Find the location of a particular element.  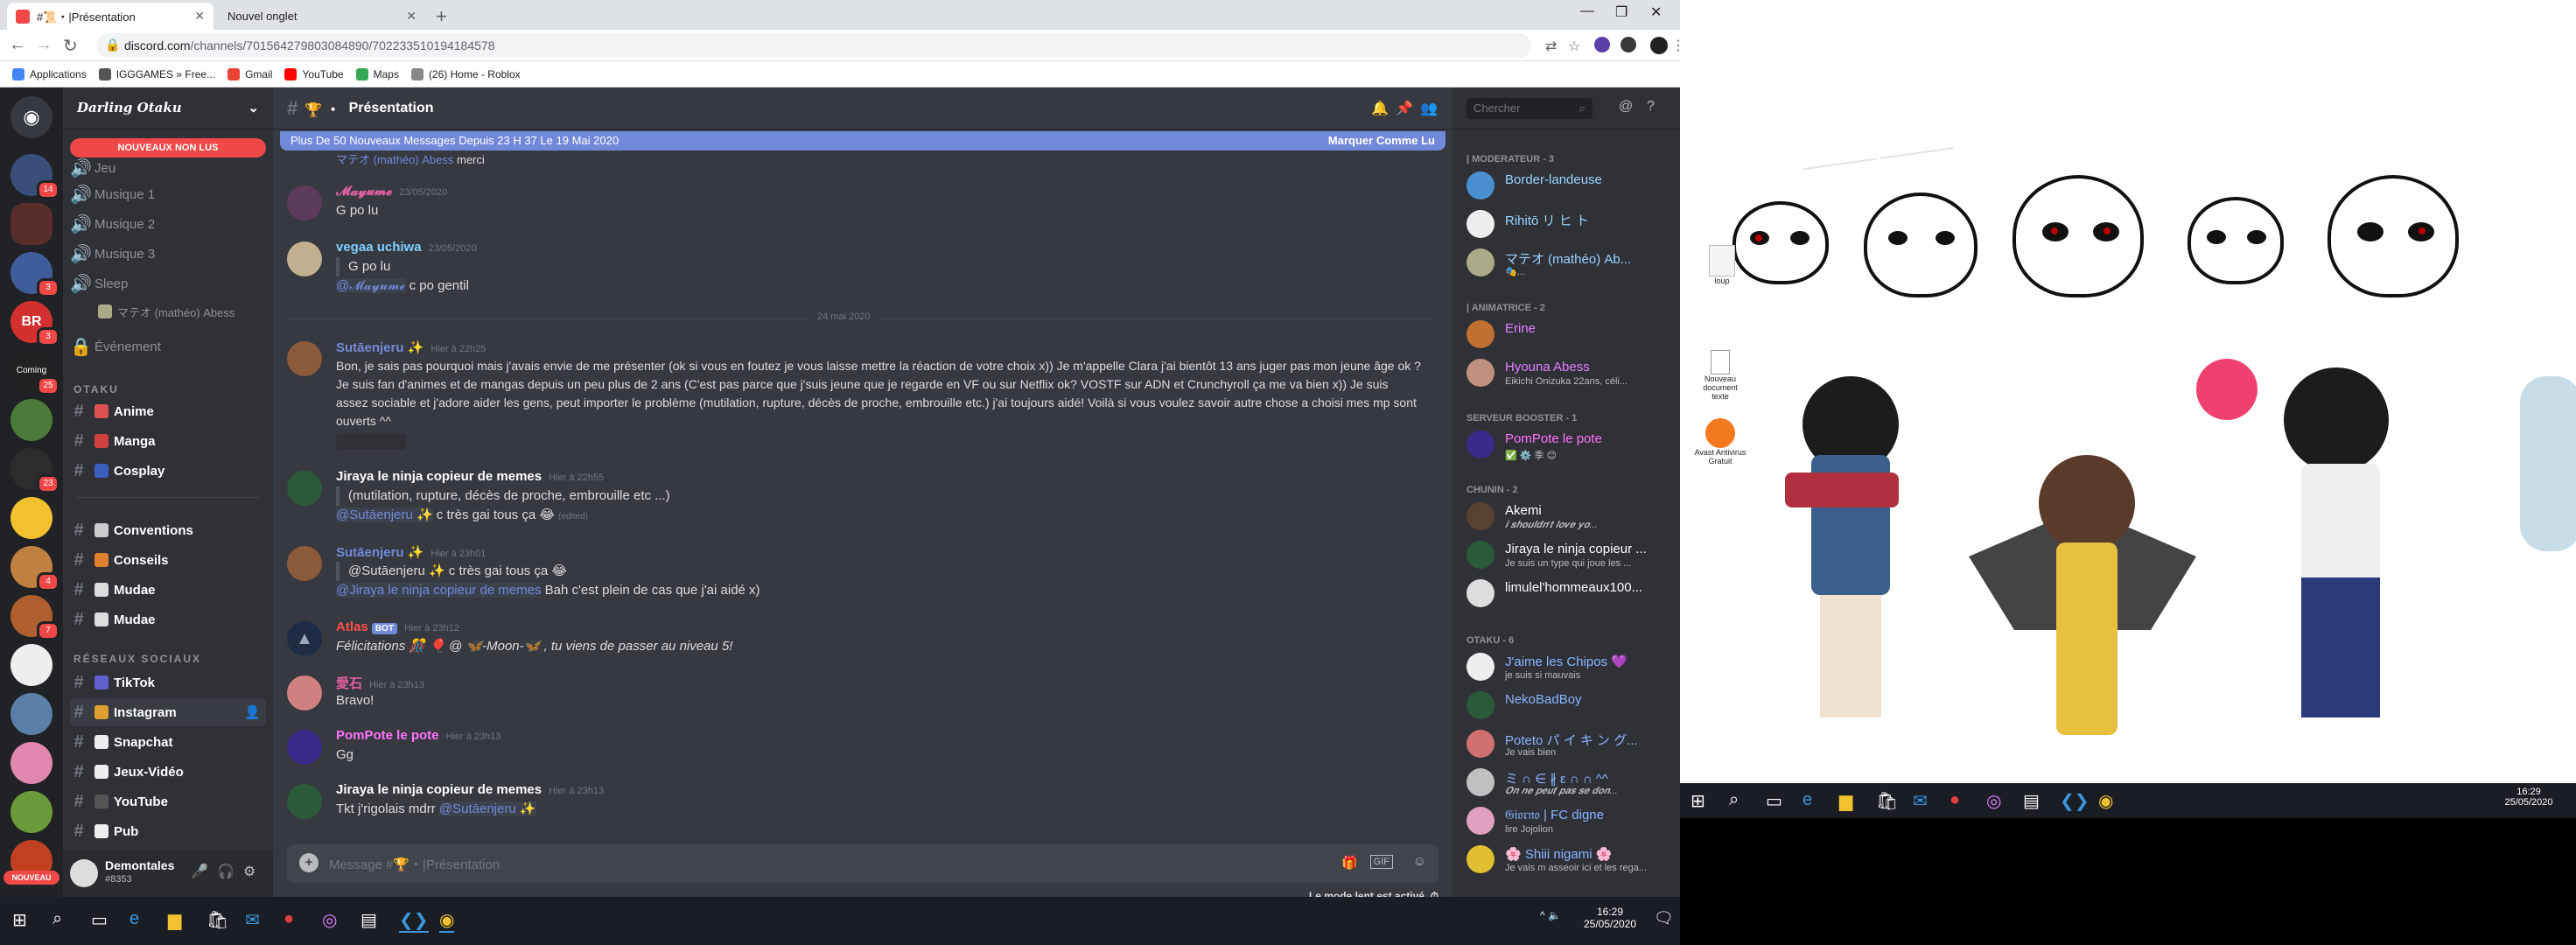

channel-conventions: # Conventions is located at coordinates (168, 530).